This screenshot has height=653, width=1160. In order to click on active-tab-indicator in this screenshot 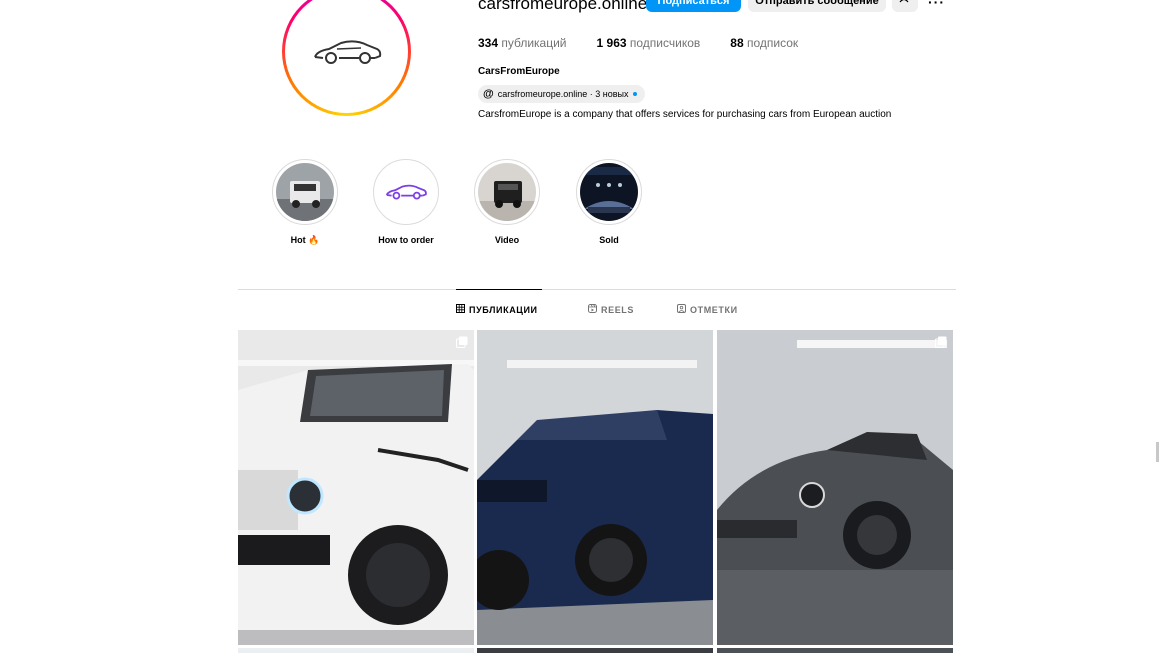, I will do `click(499, 289)`.